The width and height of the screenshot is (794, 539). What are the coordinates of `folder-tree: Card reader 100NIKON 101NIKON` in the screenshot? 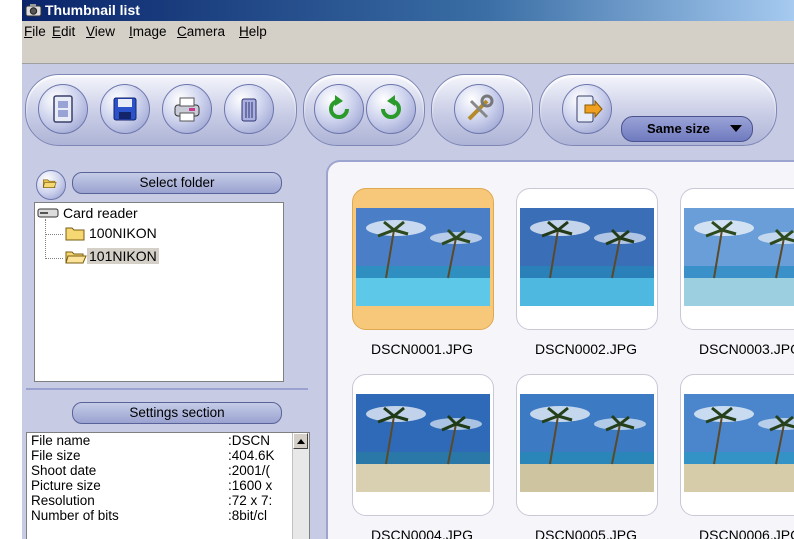 It's located at (159, 292).